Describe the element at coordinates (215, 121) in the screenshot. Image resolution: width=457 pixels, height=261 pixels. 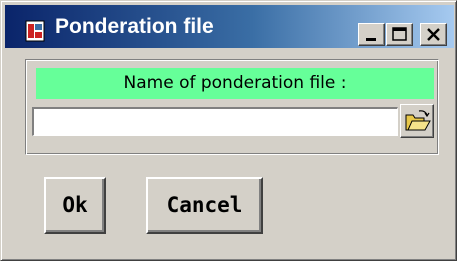
I see `file-name-input` at that location.